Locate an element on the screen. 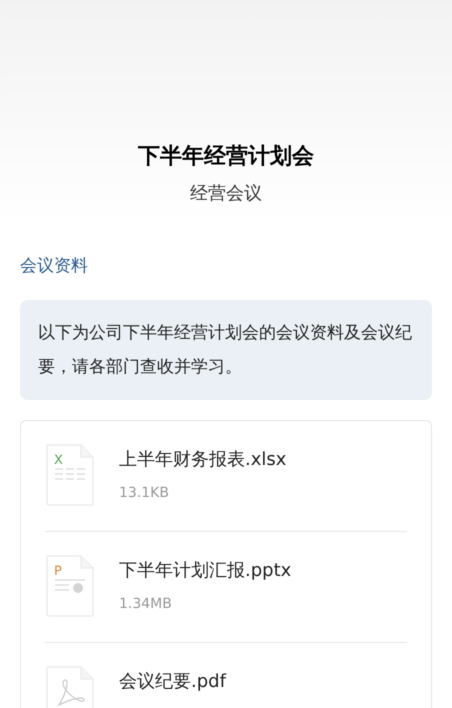 The width and height of the screenshot is (452, 708). file-name: 下半年计划汇报.pptx is located at coordinates (205, 571).